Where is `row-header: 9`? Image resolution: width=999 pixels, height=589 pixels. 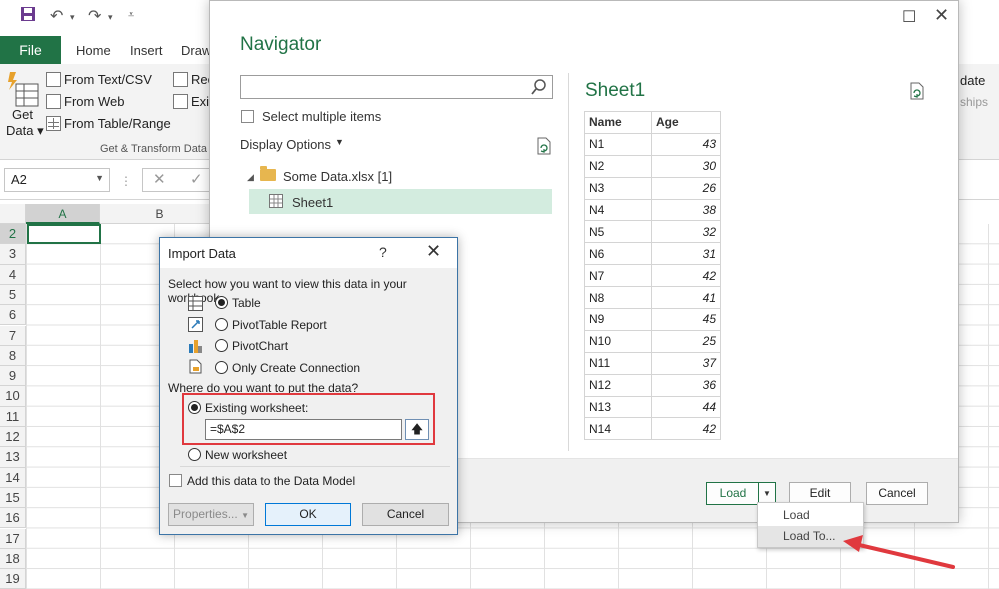 row-header: 9 is located at coordinates (13, 376).